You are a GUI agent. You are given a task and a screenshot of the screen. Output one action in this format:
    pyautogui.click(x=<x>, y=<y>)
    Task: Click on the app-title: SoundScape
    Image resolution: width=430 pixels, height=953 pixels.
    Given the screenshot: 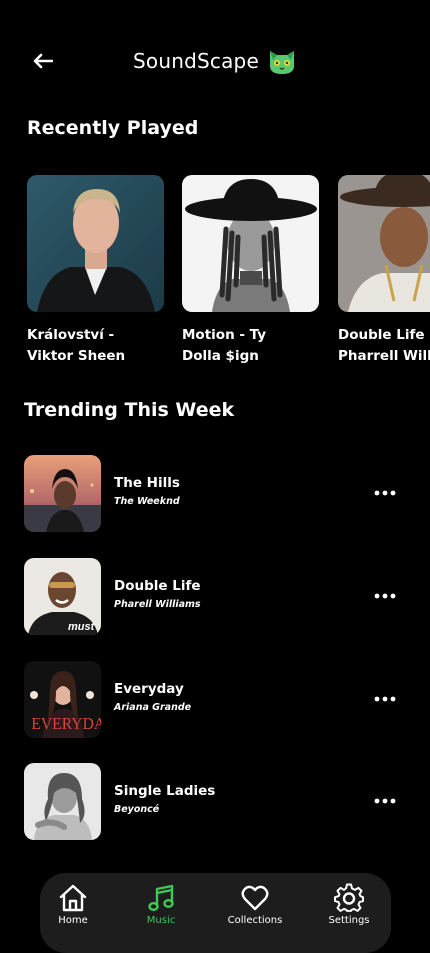 What is the action you would take?
    pyautogui.click(x=196, y=61)
    